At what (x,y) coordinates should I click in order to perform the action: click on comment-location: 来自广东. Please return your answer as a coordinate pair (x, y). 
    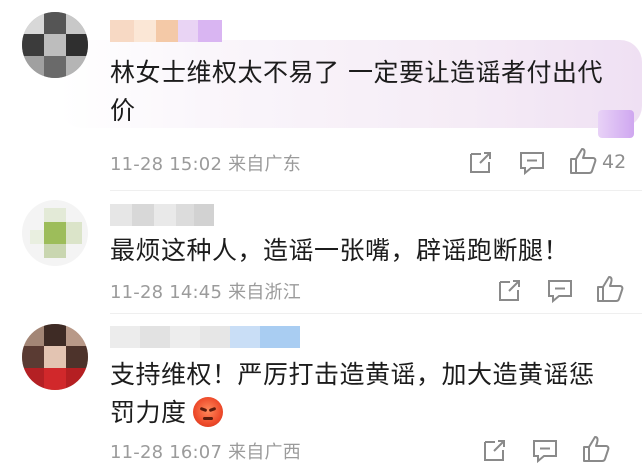
    Looking at the image, I should click on (264, 164).